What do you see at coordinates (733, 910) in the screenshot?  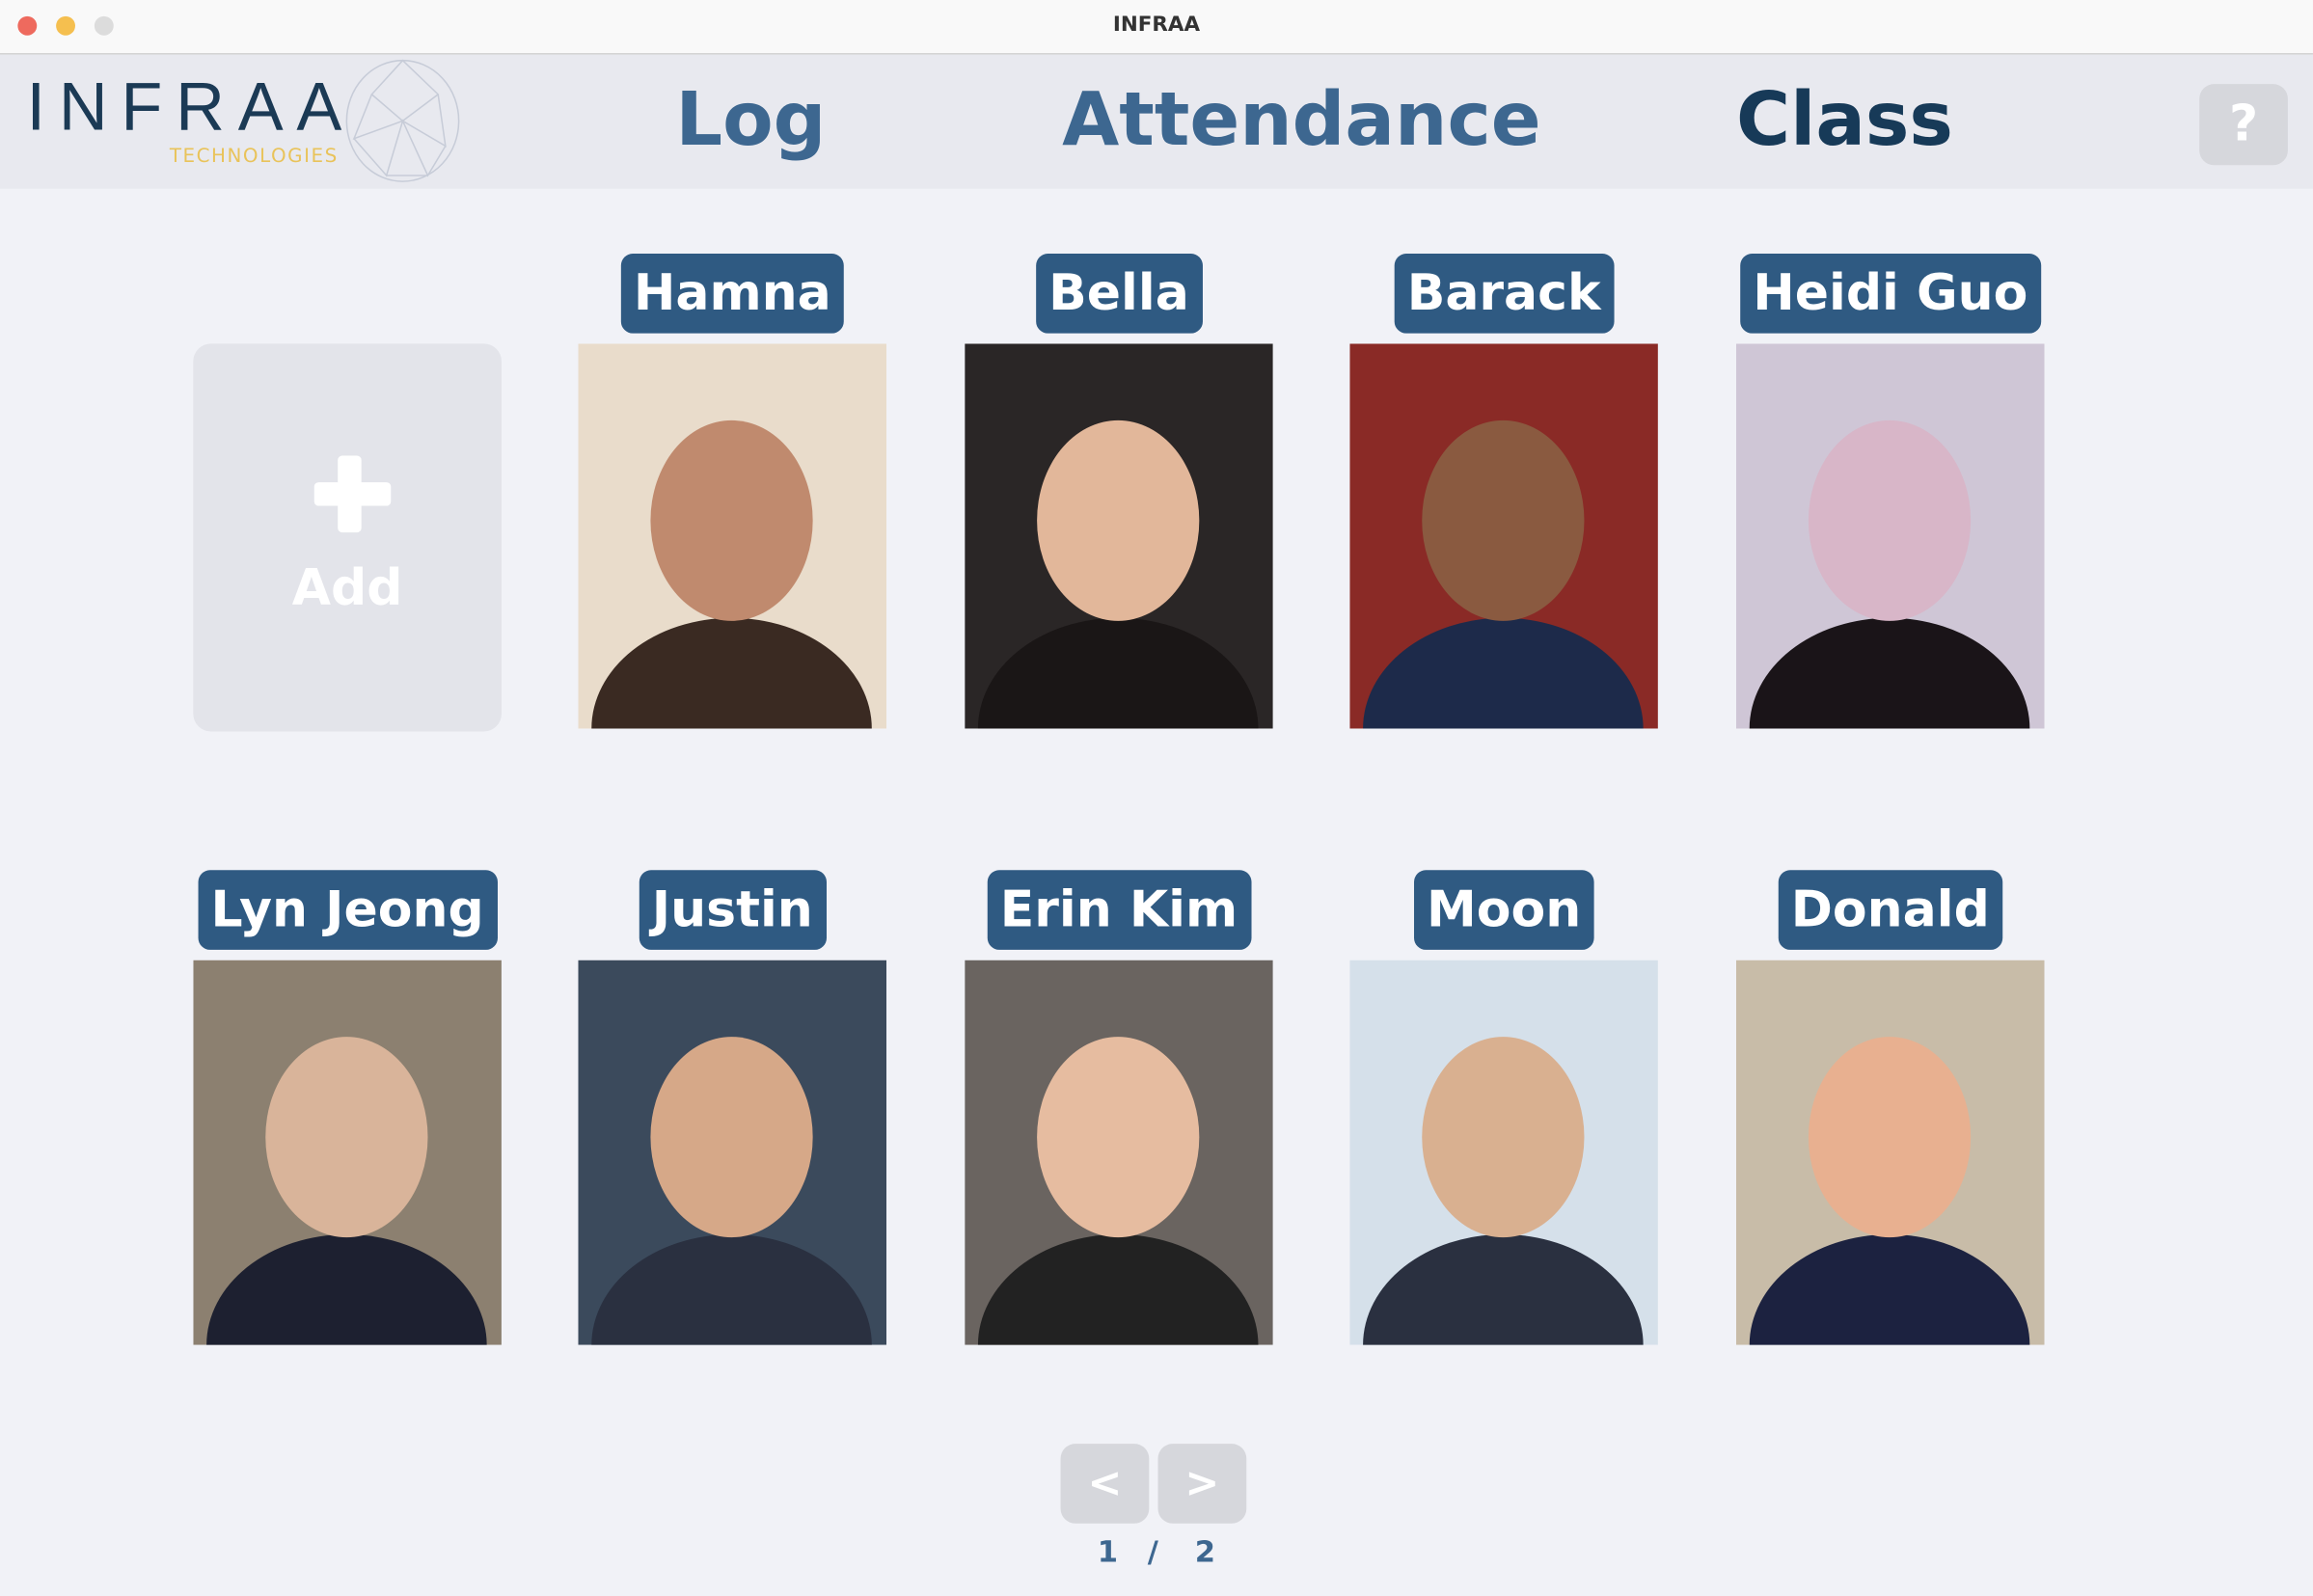 I see `student-name-label: Justin` at bounding box center [733, 910].